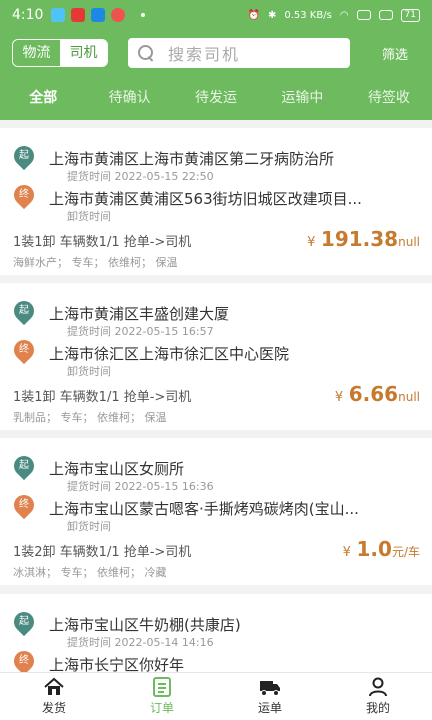  What do you see at coordinates (117, 469) in the screenshot?
I see `origin-address: 上海市宝山区女厕所` at bounding box center [117, 469].